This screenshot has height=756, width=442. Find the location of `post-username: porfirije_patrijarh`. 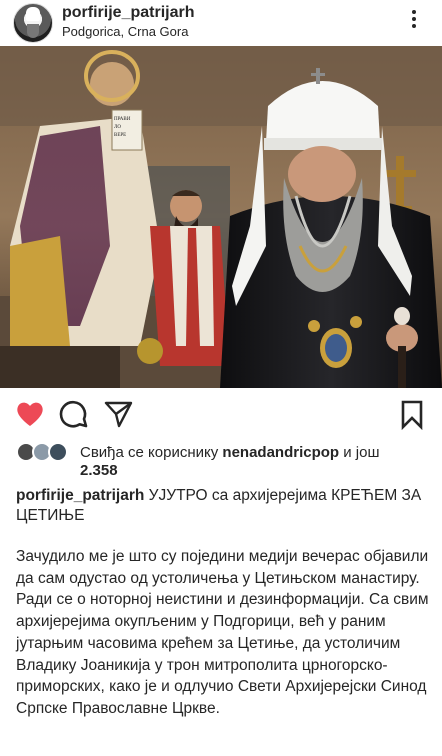

post-username: porfirije_patrijarh is located at coordinates (128, 13).